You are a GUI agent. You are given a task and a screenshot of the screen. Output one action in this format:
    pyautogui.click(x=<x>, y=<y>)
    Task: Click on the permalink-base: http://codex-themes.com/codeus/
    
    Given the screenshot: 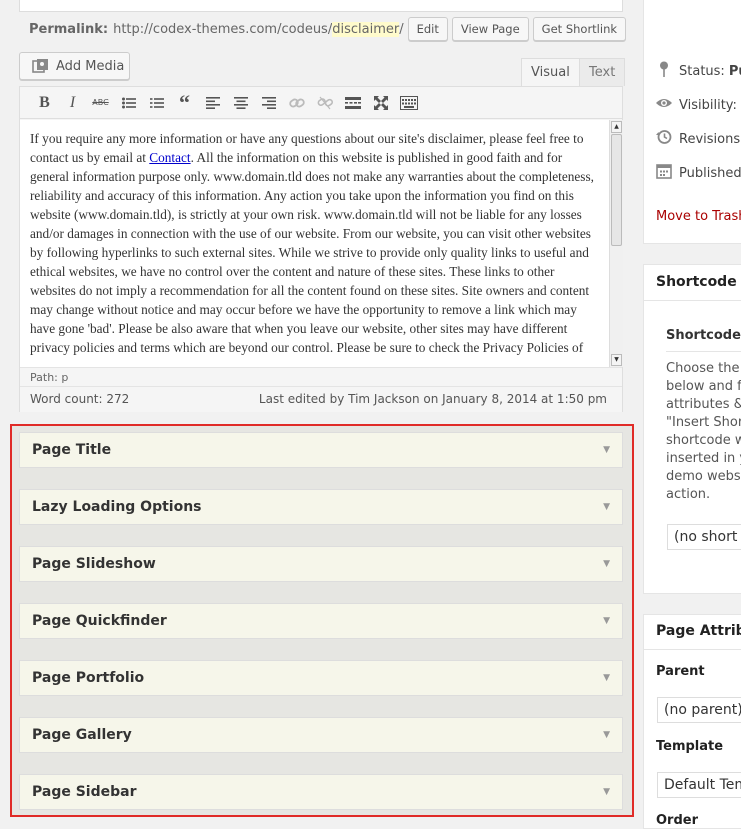 What is the action you would take?
    pyautogui.click(x=222, y=29)
    